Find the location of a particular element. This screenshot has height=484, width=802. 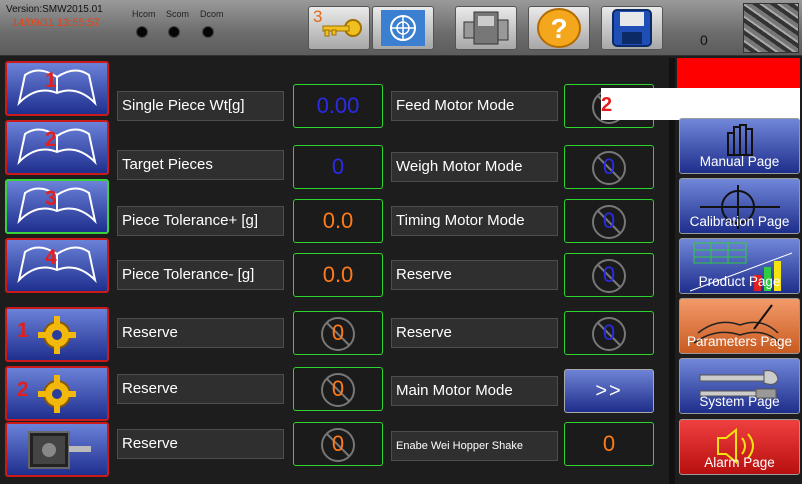

book-button-number: 3 is located at coordinates (51, 198).